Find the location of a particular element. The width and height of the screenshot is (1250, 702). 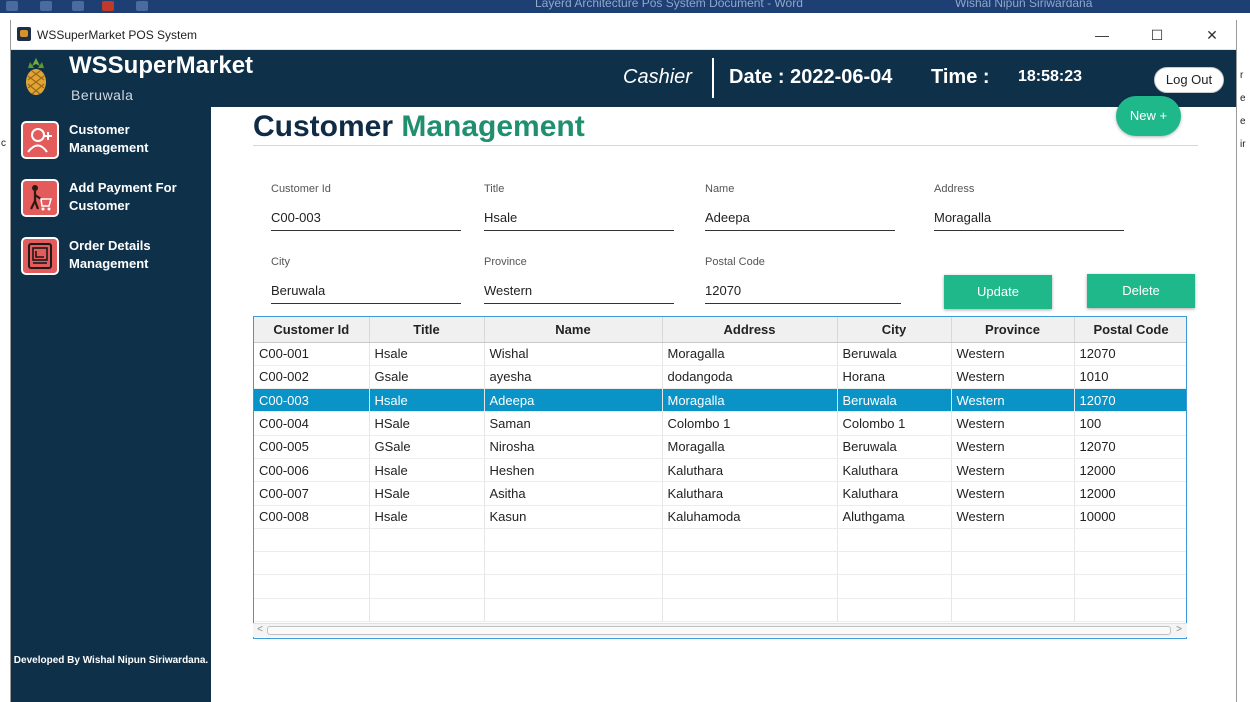

customer-id-label: Customer Id is located at coordinates (301, 189).